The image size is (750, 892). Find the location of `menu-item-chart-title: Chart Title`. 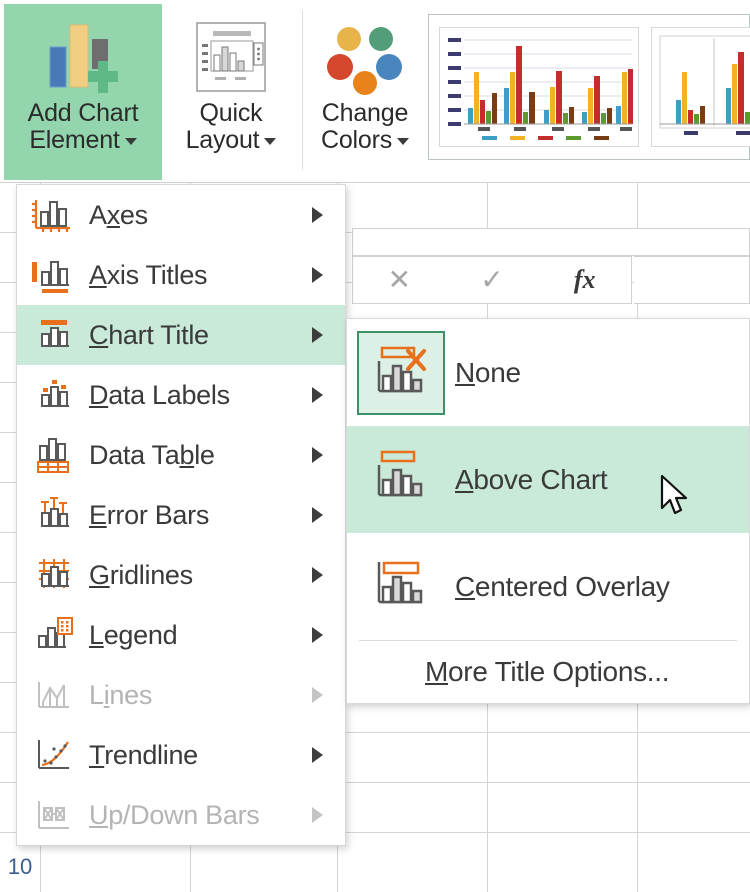

menu-item-chart-title: Chart Title is located at coordinates (181, 335).